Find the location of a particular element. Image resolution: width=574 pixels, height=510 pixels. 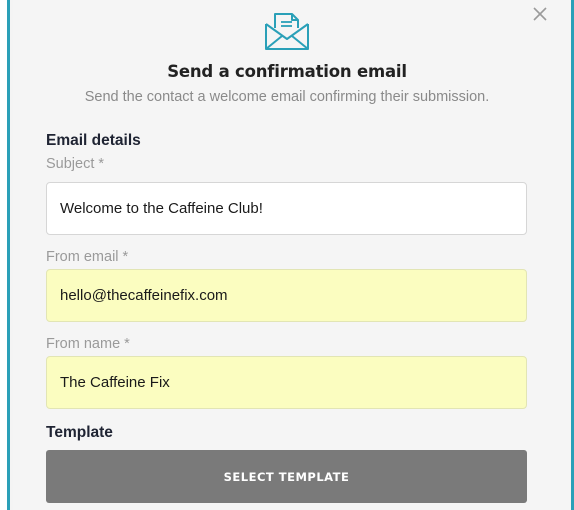

envelope-letter-icon is located at coordinates (287, 30).